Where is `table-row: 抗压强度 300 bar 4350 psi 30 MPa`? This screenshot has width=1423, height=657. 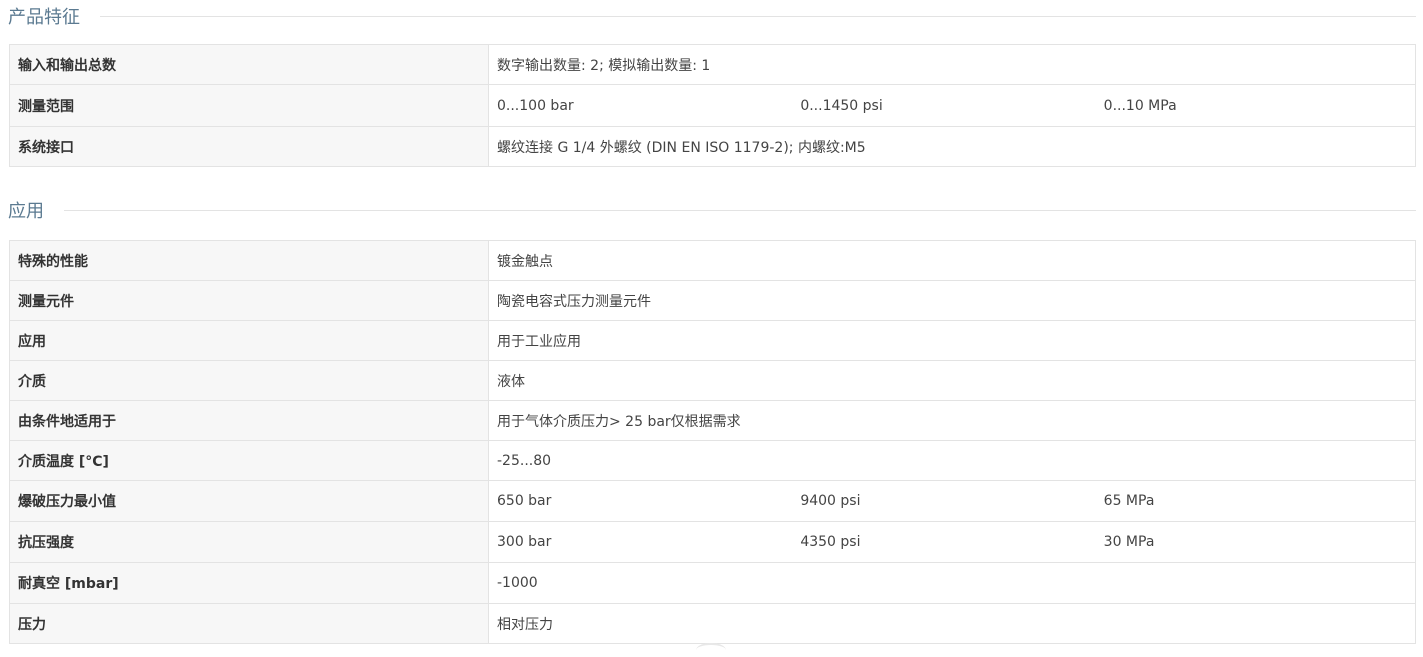
table-row: 抗压强度 300 bar 4350 psi 30 MPa is located at coordinates (712, 542).